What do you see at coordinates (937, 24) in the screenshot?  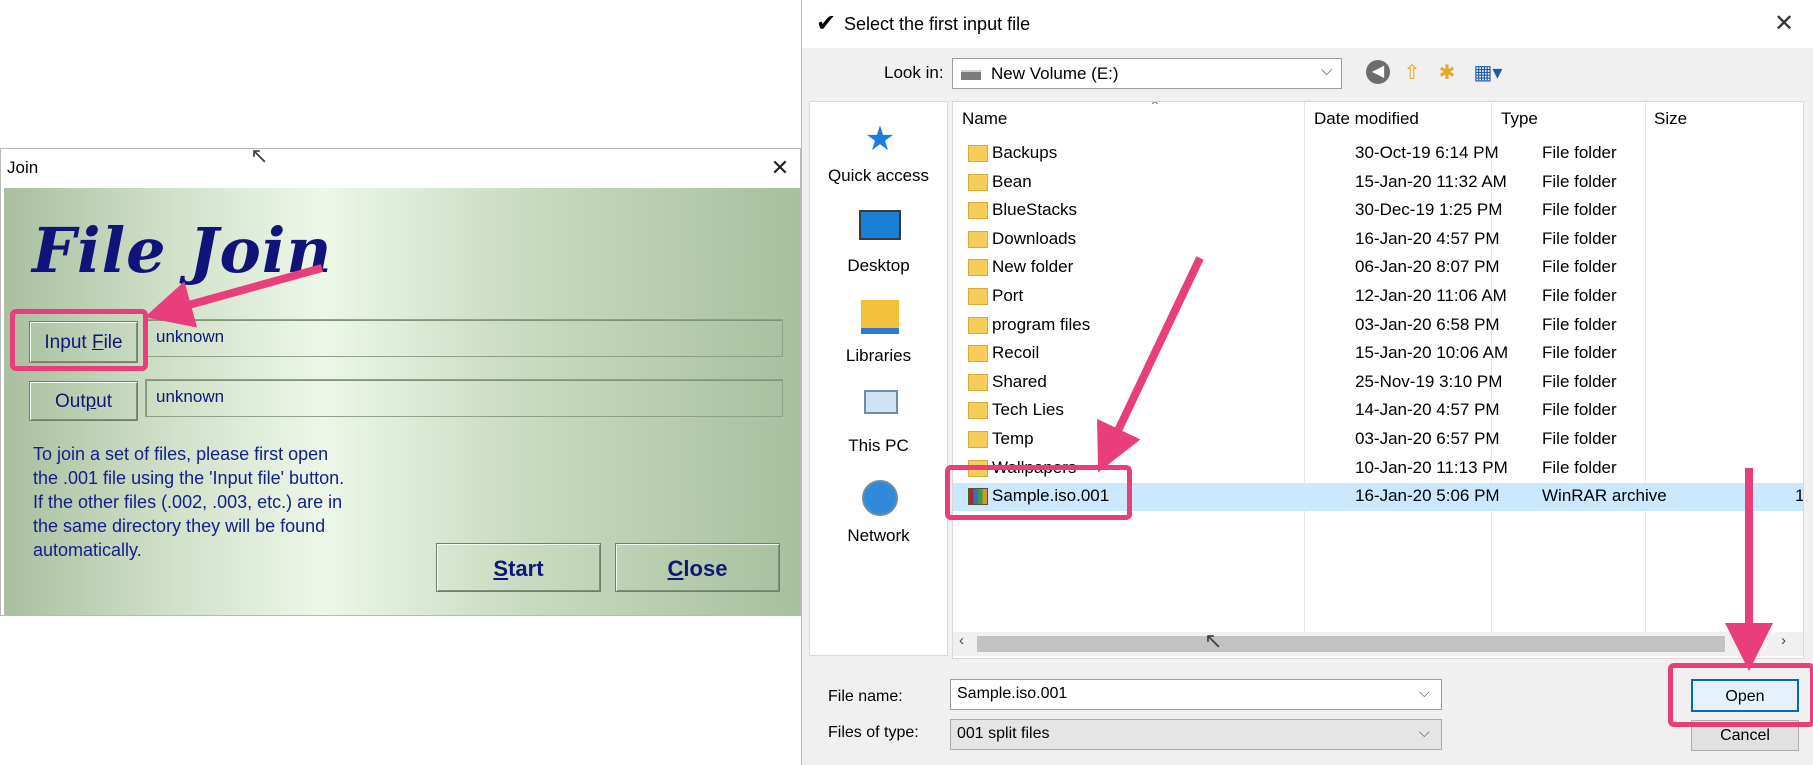 I see `dialog-title: Select the first input file` at bounding box center [937, 24].